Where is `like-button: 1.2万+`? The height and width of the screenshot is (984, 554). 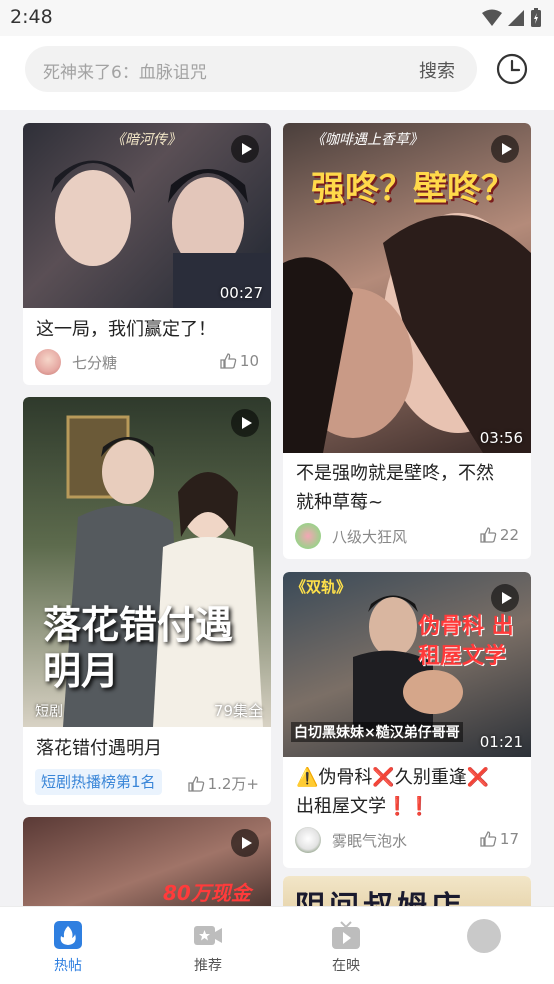 like-button: 1.2万+ is located at coordinates (223, 783).